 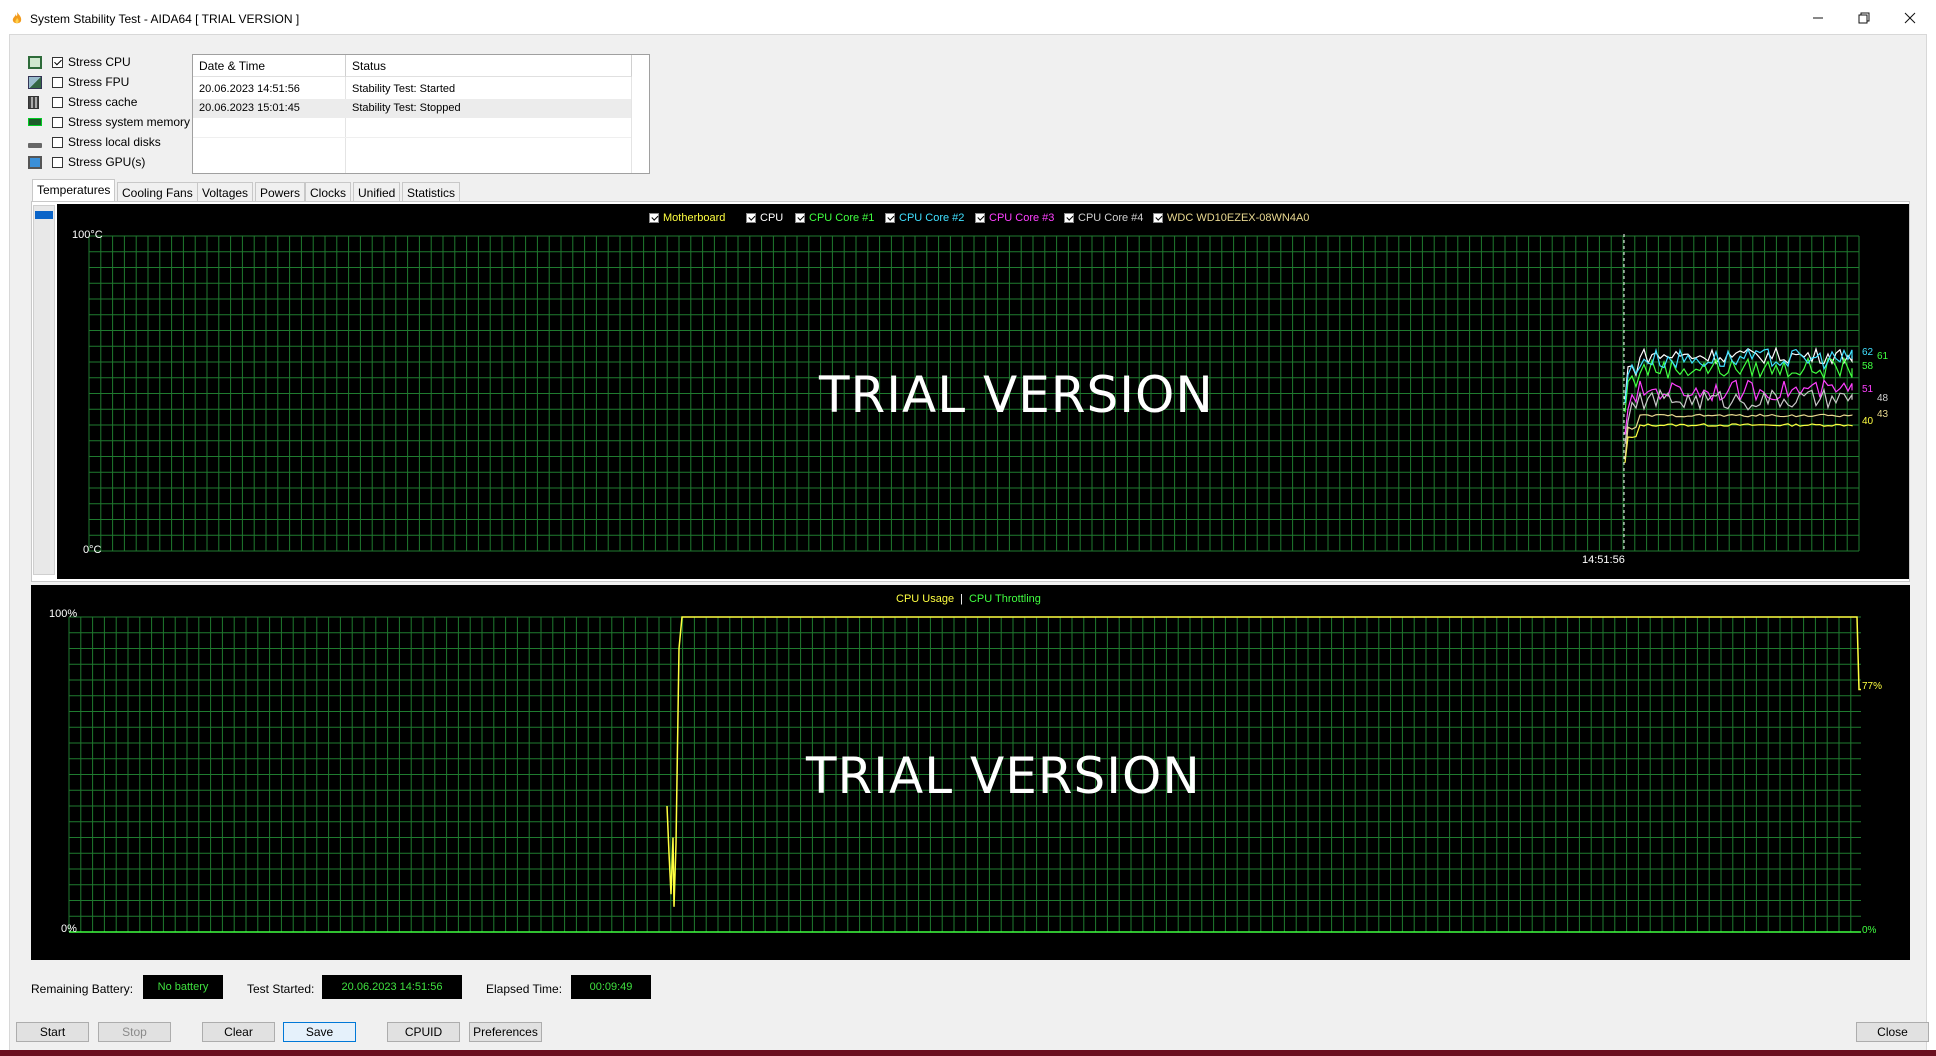 I want to click on legend-cpu-core-4: CPU Core #4, so click(x=1103, y=218).